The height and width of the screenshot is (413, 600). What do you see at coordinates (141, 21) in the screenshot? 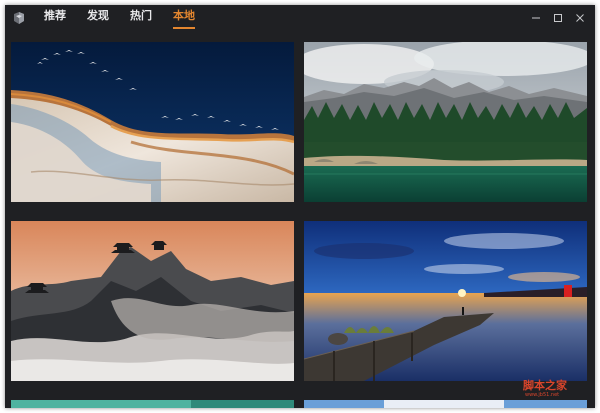
I see `tab-popular: 热门` at bounding box center [141, 21].